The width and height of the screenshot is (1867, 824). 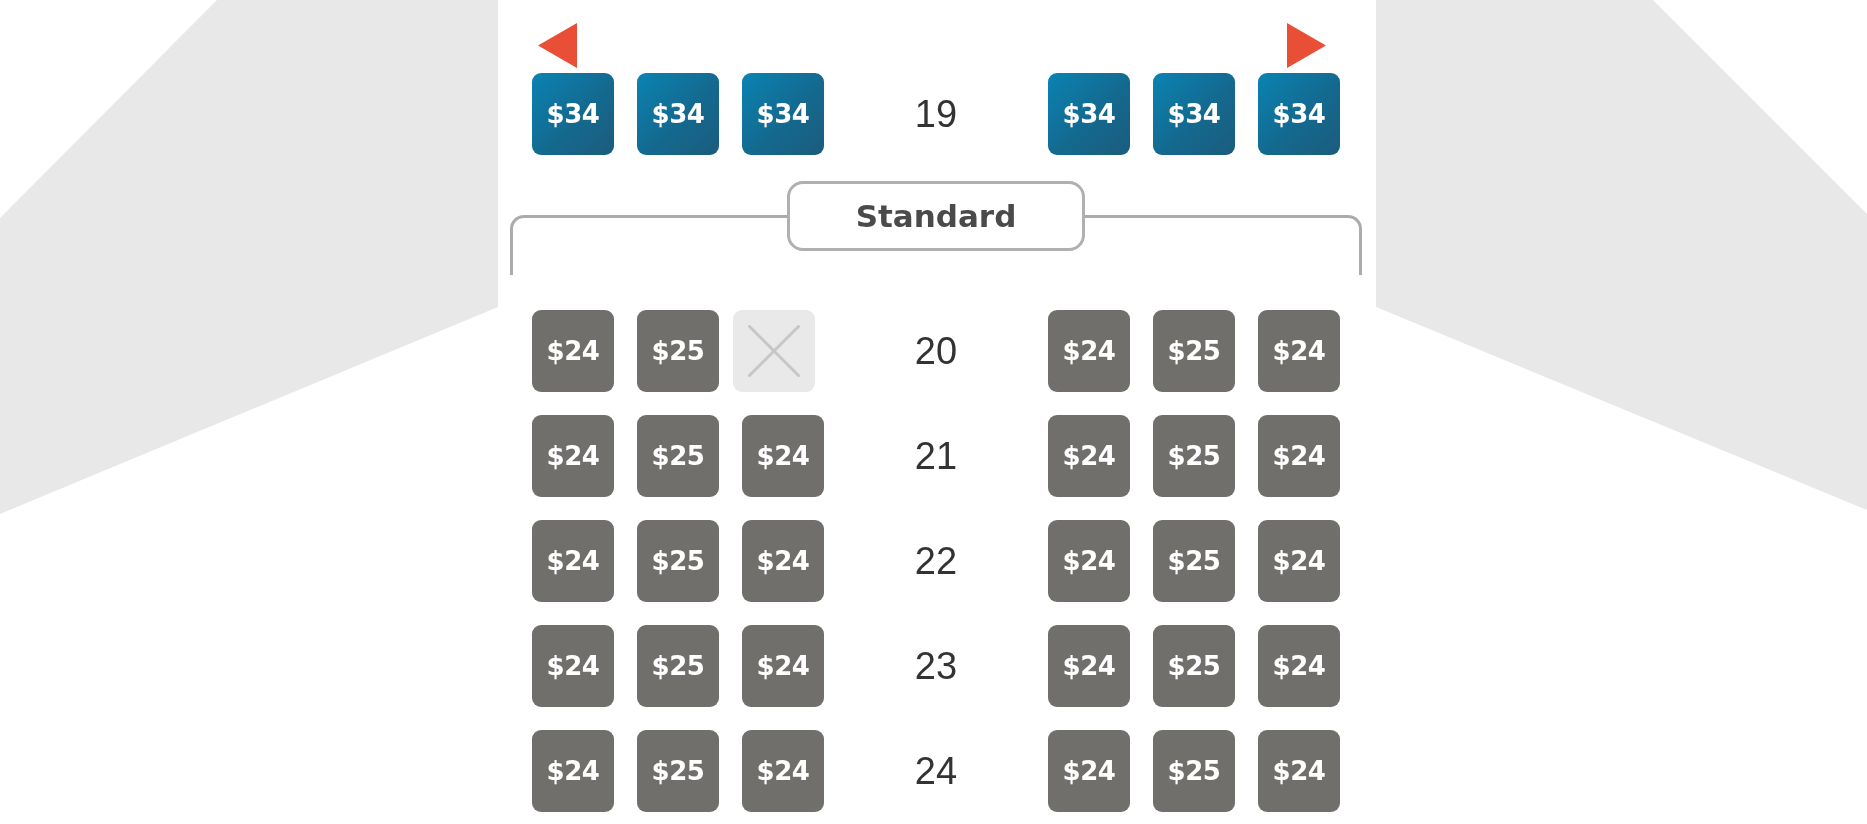 I want to click on row-number: 19, so click(x=936, y=114).